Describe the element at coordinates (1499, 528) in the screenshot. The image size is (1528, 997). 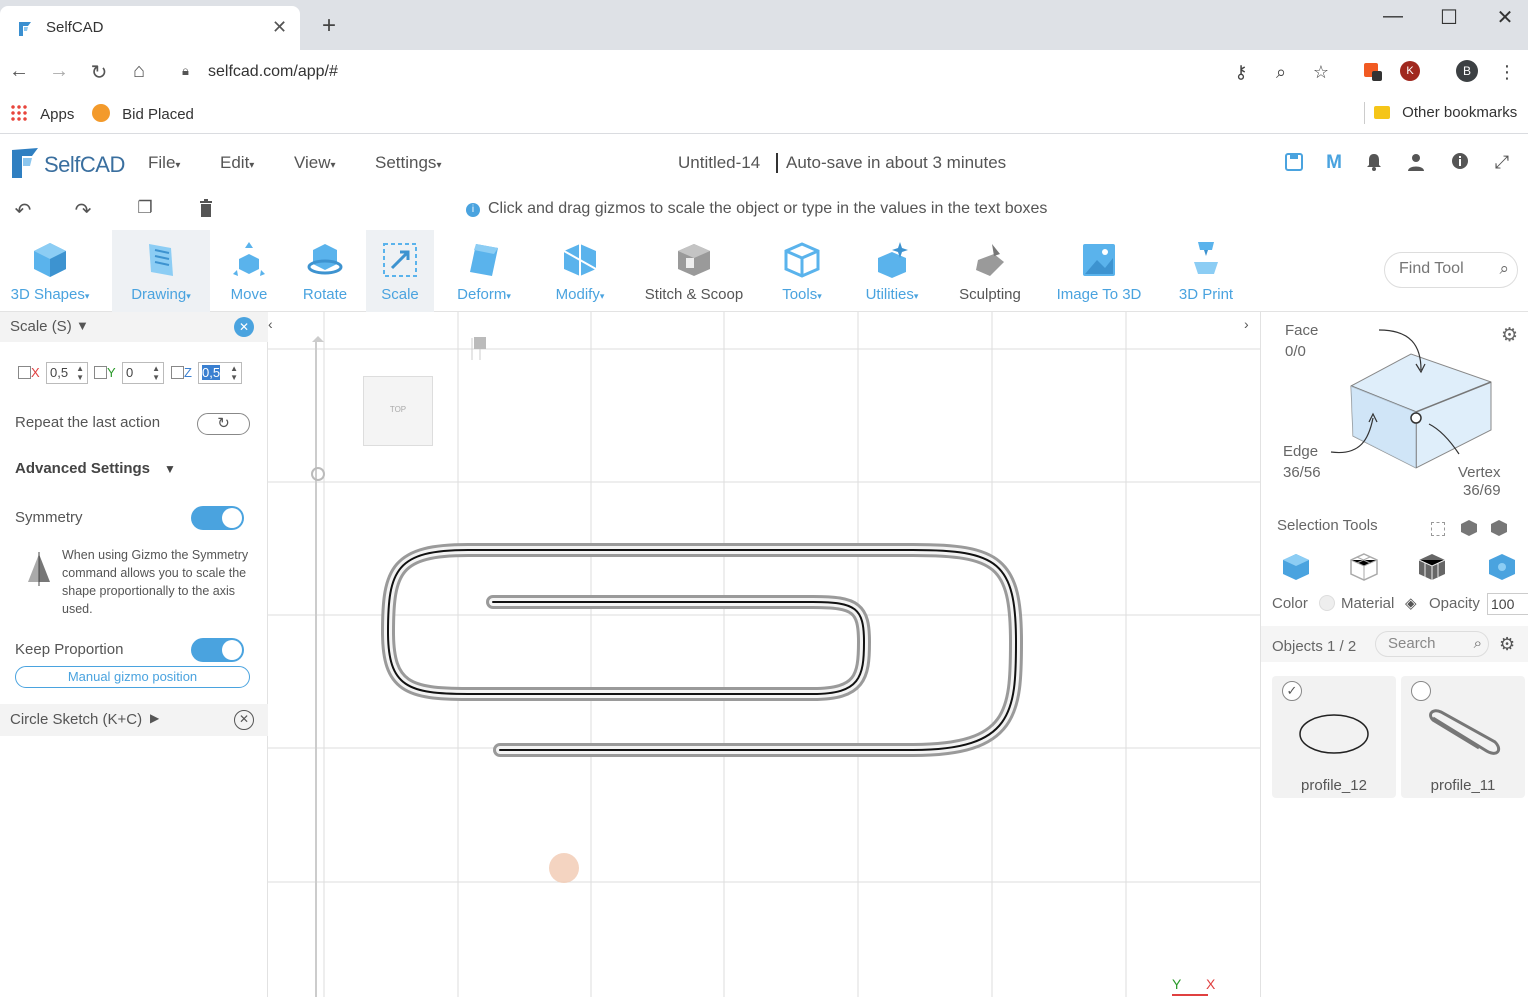
I see `lasso-select-icon` at that location.